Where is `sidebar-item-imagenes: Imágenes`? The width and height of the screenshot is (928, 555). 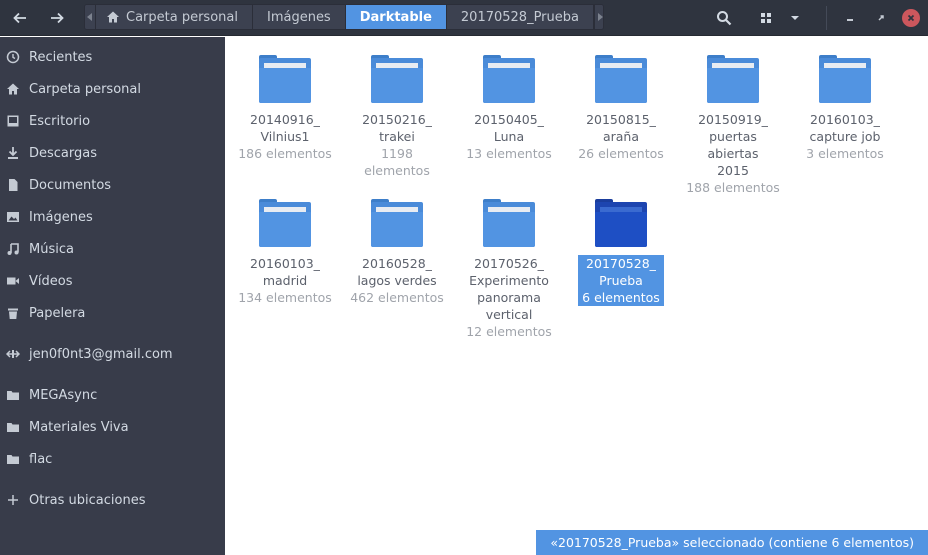 sidebar-item-imagenes: Imágenes is located at coordinates (112, 217).